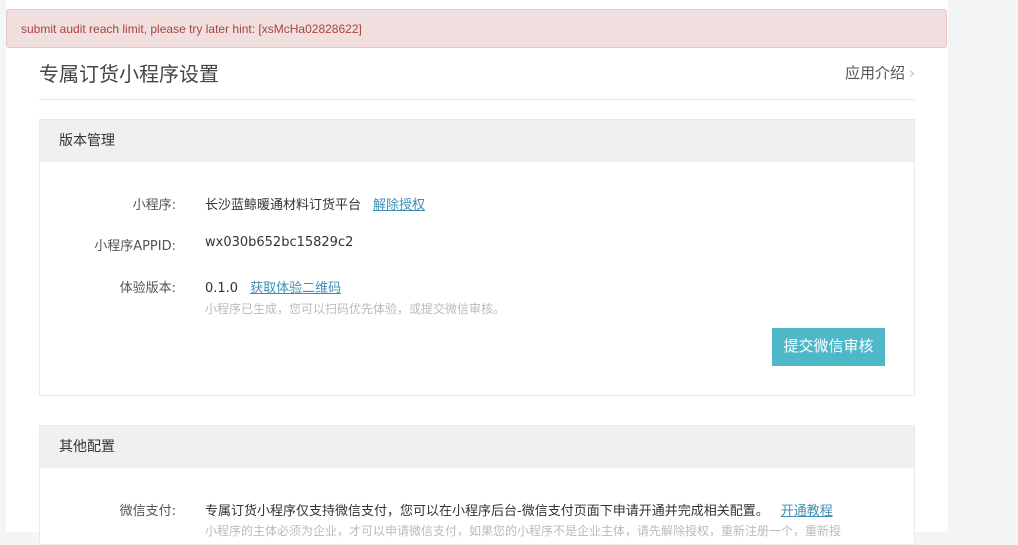  Describe the element at coordinates (355, 309) in the screenshot. I see `trial-hint: 小程序已生成，您可以扫码优先体验，或提交微信审核。` at that location.